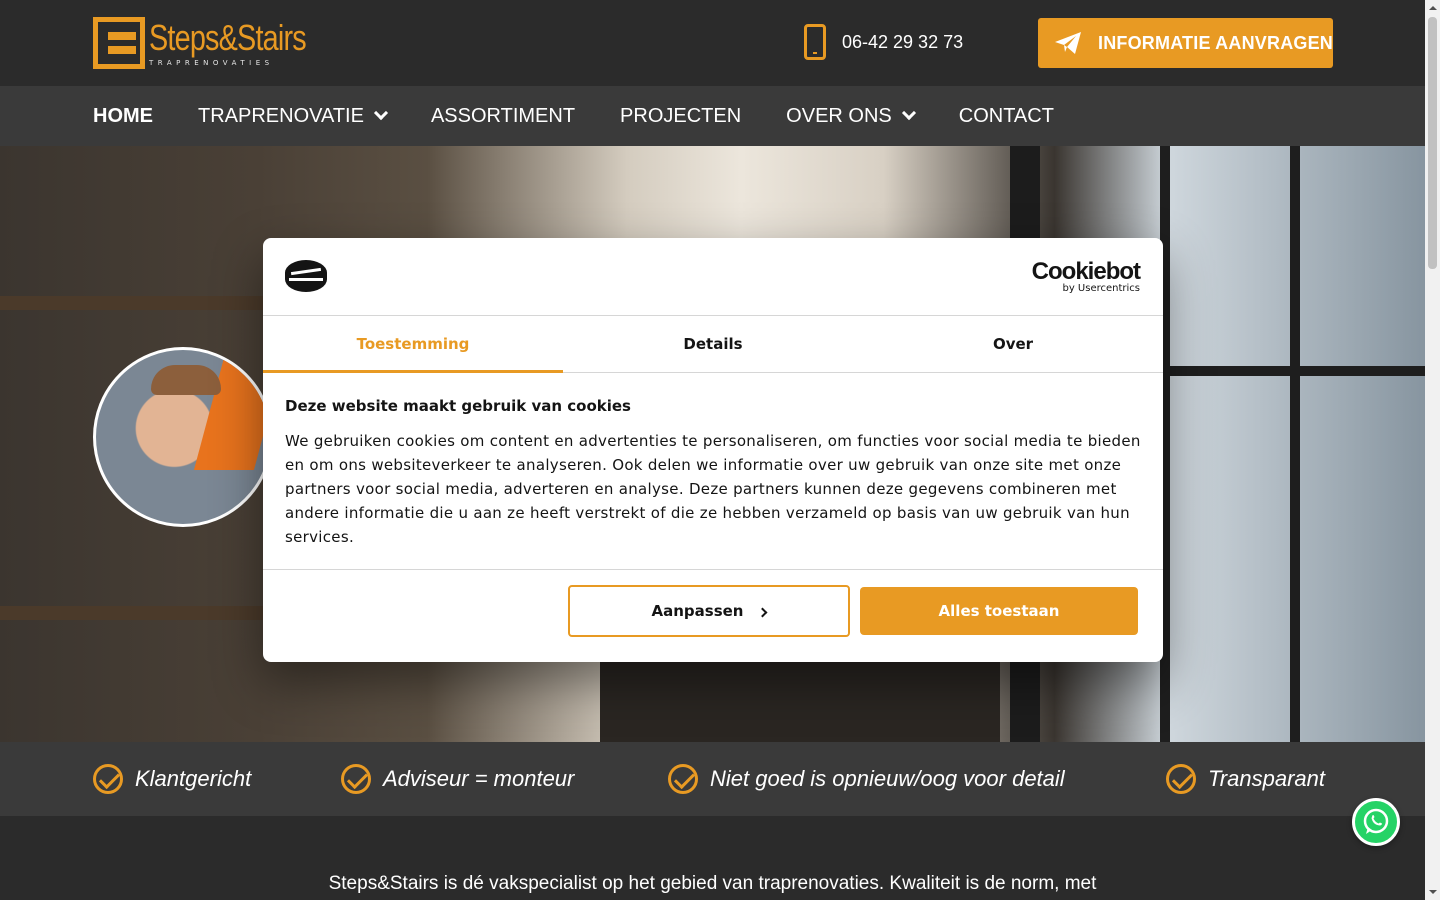 Image resolution: width=1440 pixels, height=900 pixels. I want to click on scrollbar-thumb, so click(1432, 143).